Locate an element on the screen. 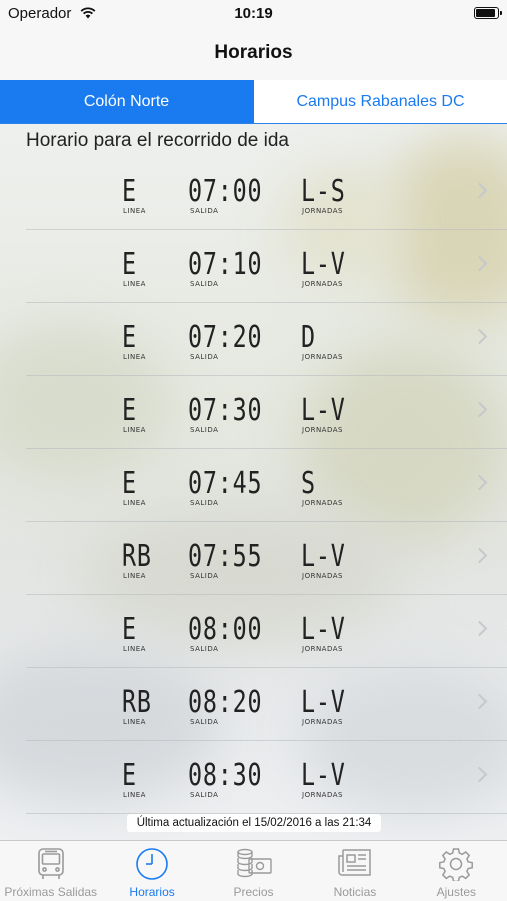 Image resolution: width=507 pixels, height=901 pixels. tab-label: Noticias is located at coordinates (355, 892).